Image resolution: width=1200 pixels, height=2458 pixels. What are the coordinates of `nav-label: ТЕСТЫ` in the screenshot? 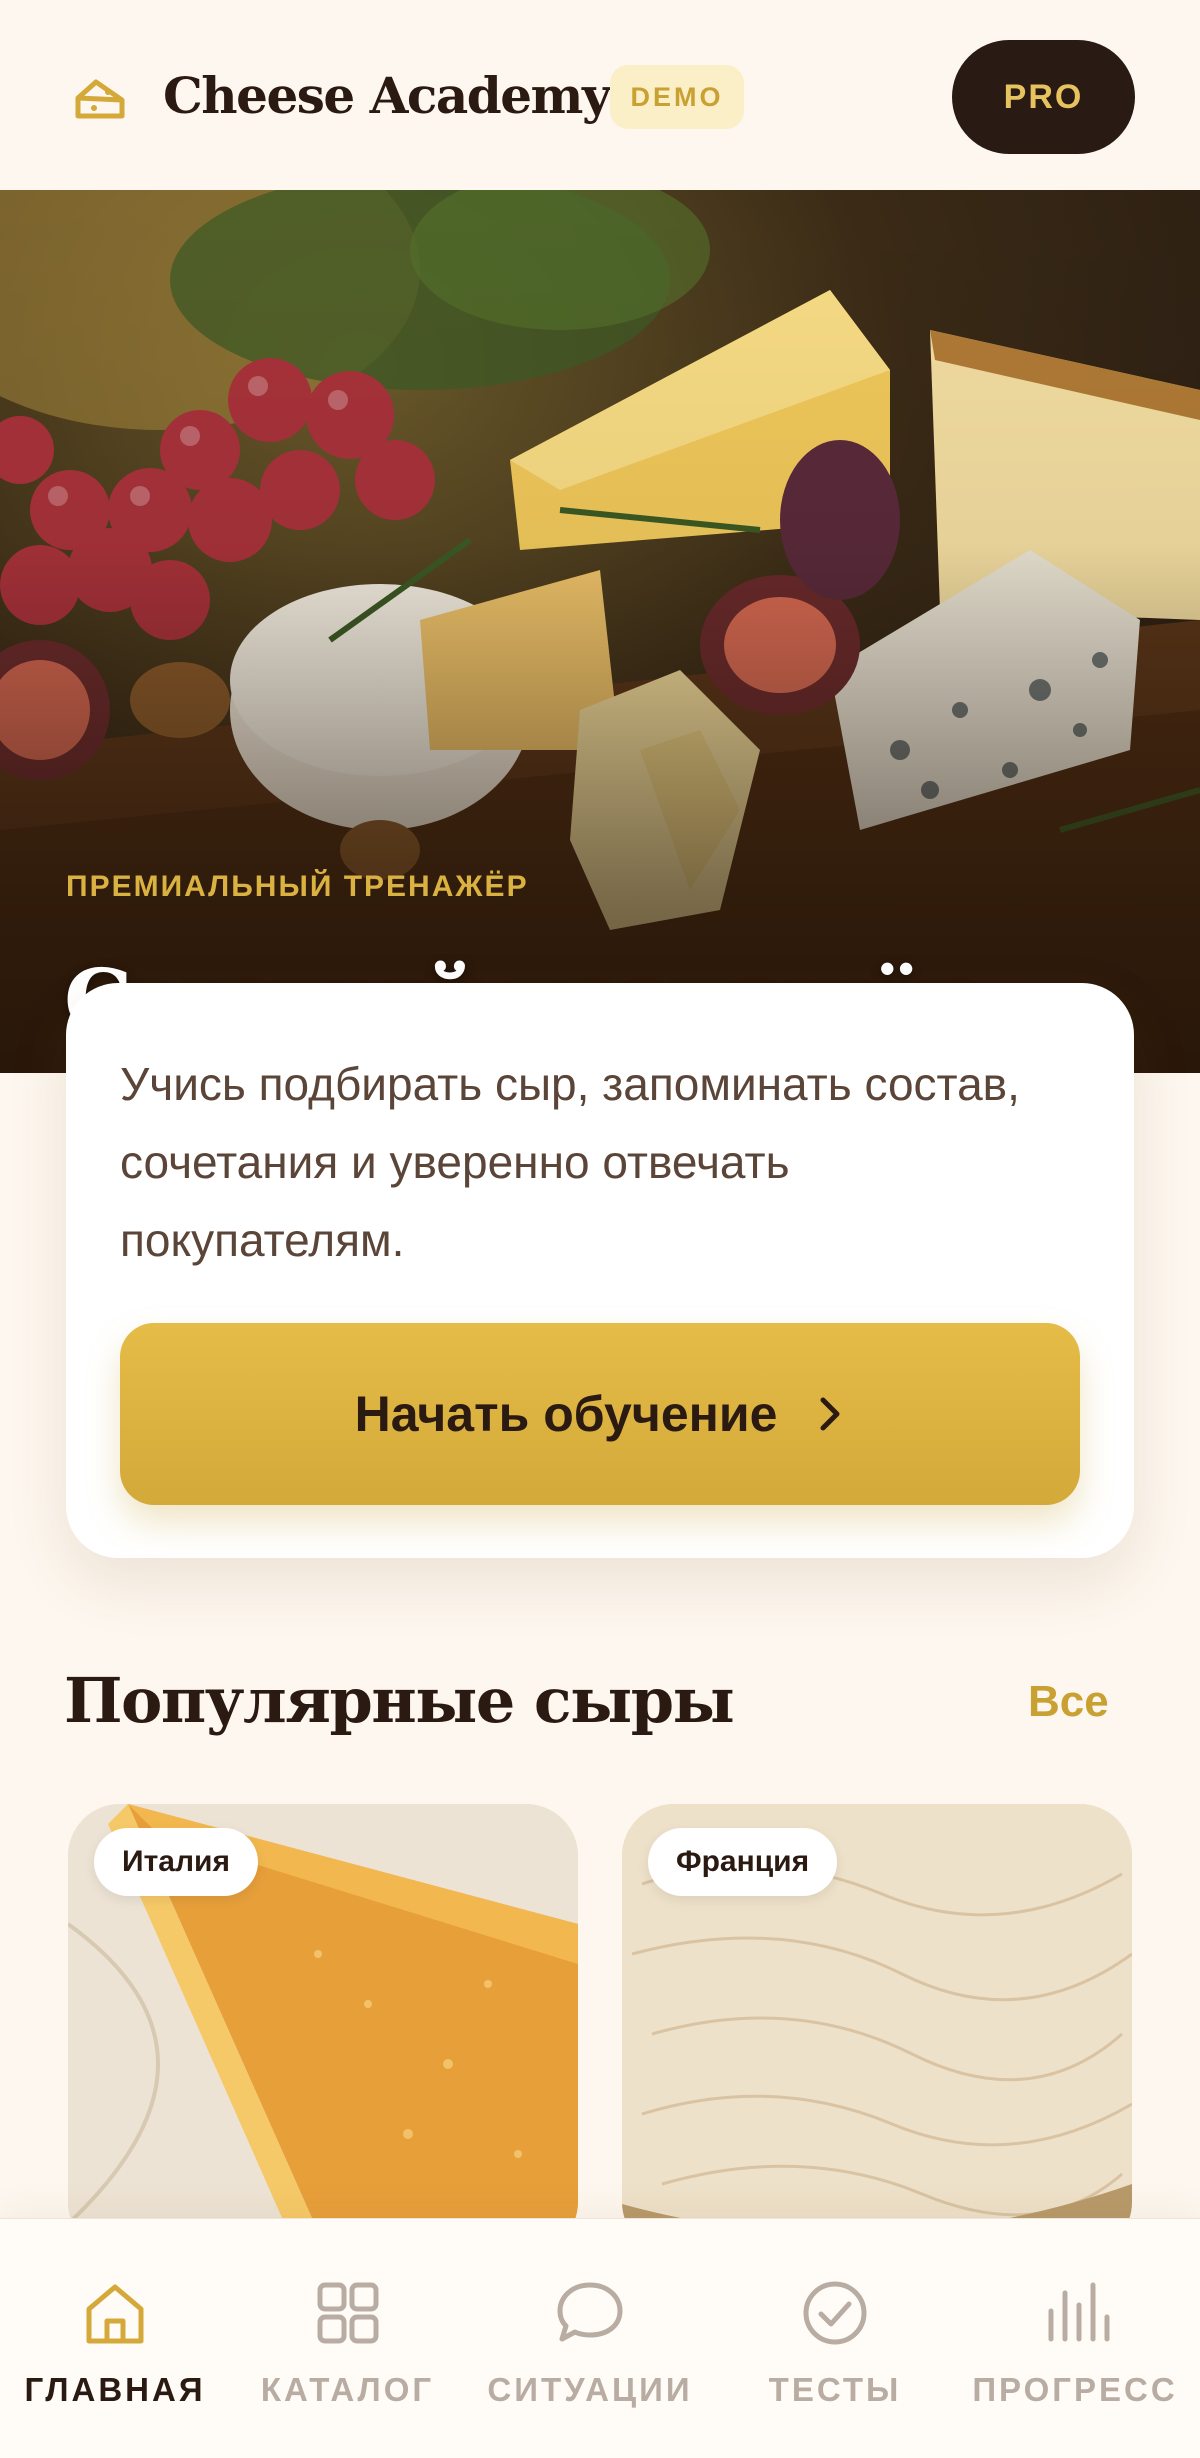 It's located at (835, 2389).